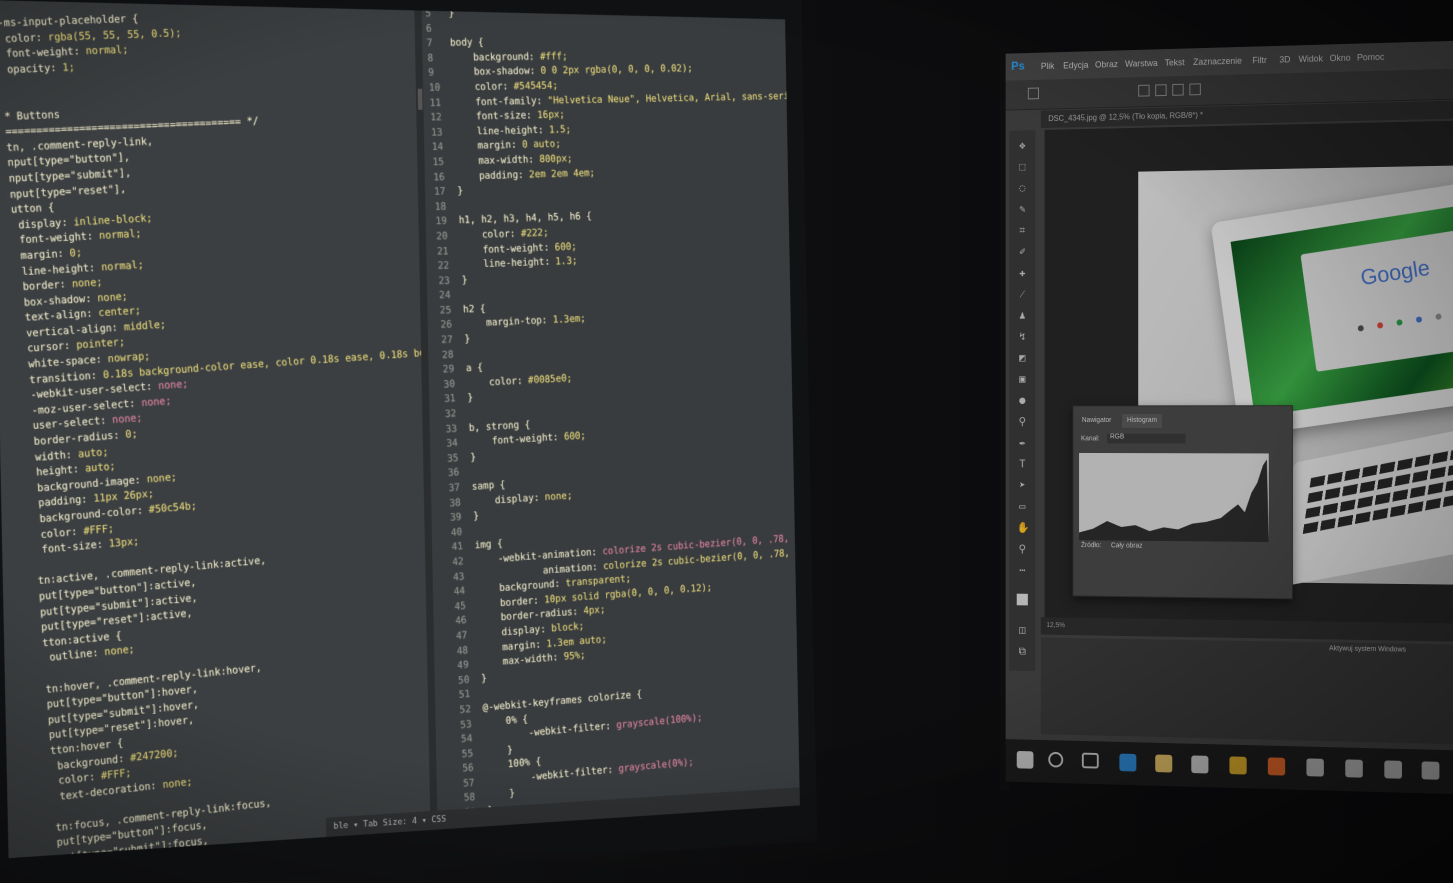 The height and width of the screenshot is (883, 1453). I want to click on selection-subtract-icon, so click(1178, 89).